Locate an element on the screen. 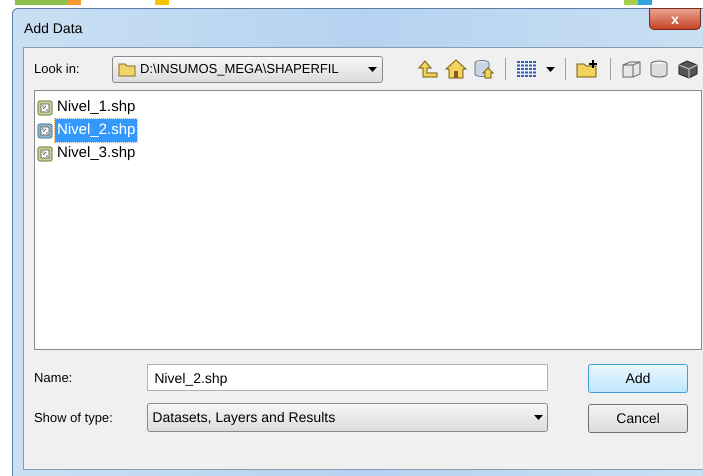 This screenshot has height=476, width=703. look-in-label: Look in: is located at coordinates (57, 69).